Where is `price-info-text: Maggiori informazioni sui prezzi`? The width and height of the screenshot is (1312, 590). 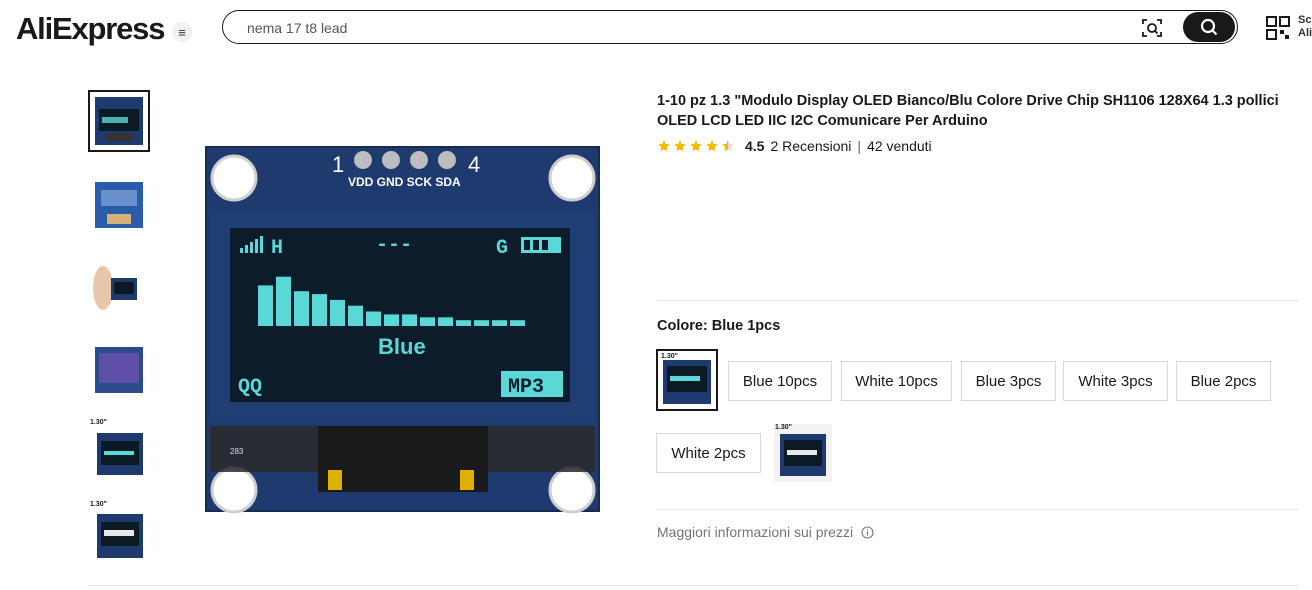 price-info-text: Maggiori informazioni sui prezzi is located at coordinates (755, 532).